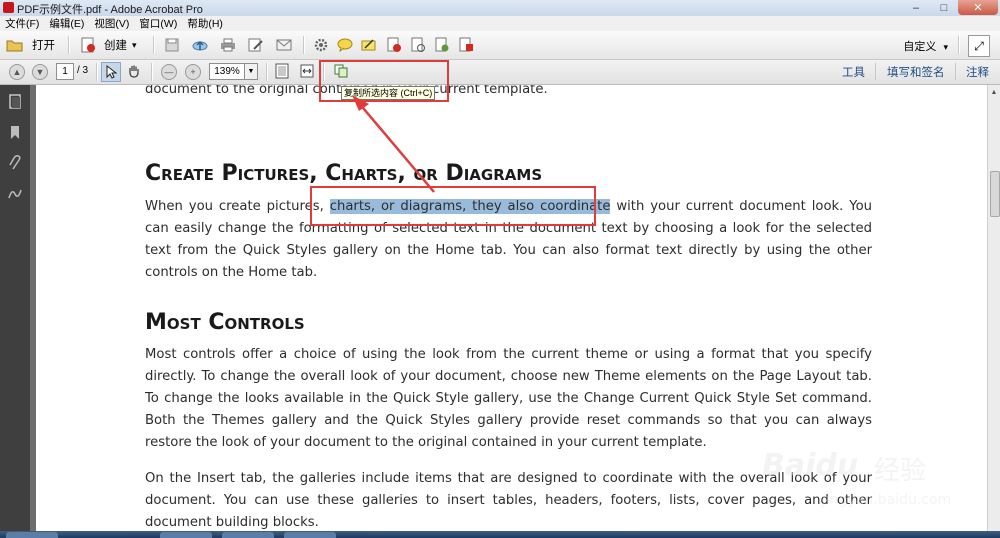 The image size is (1000, 538). I want to click on watermark-label: 经验, so click(900, 471).